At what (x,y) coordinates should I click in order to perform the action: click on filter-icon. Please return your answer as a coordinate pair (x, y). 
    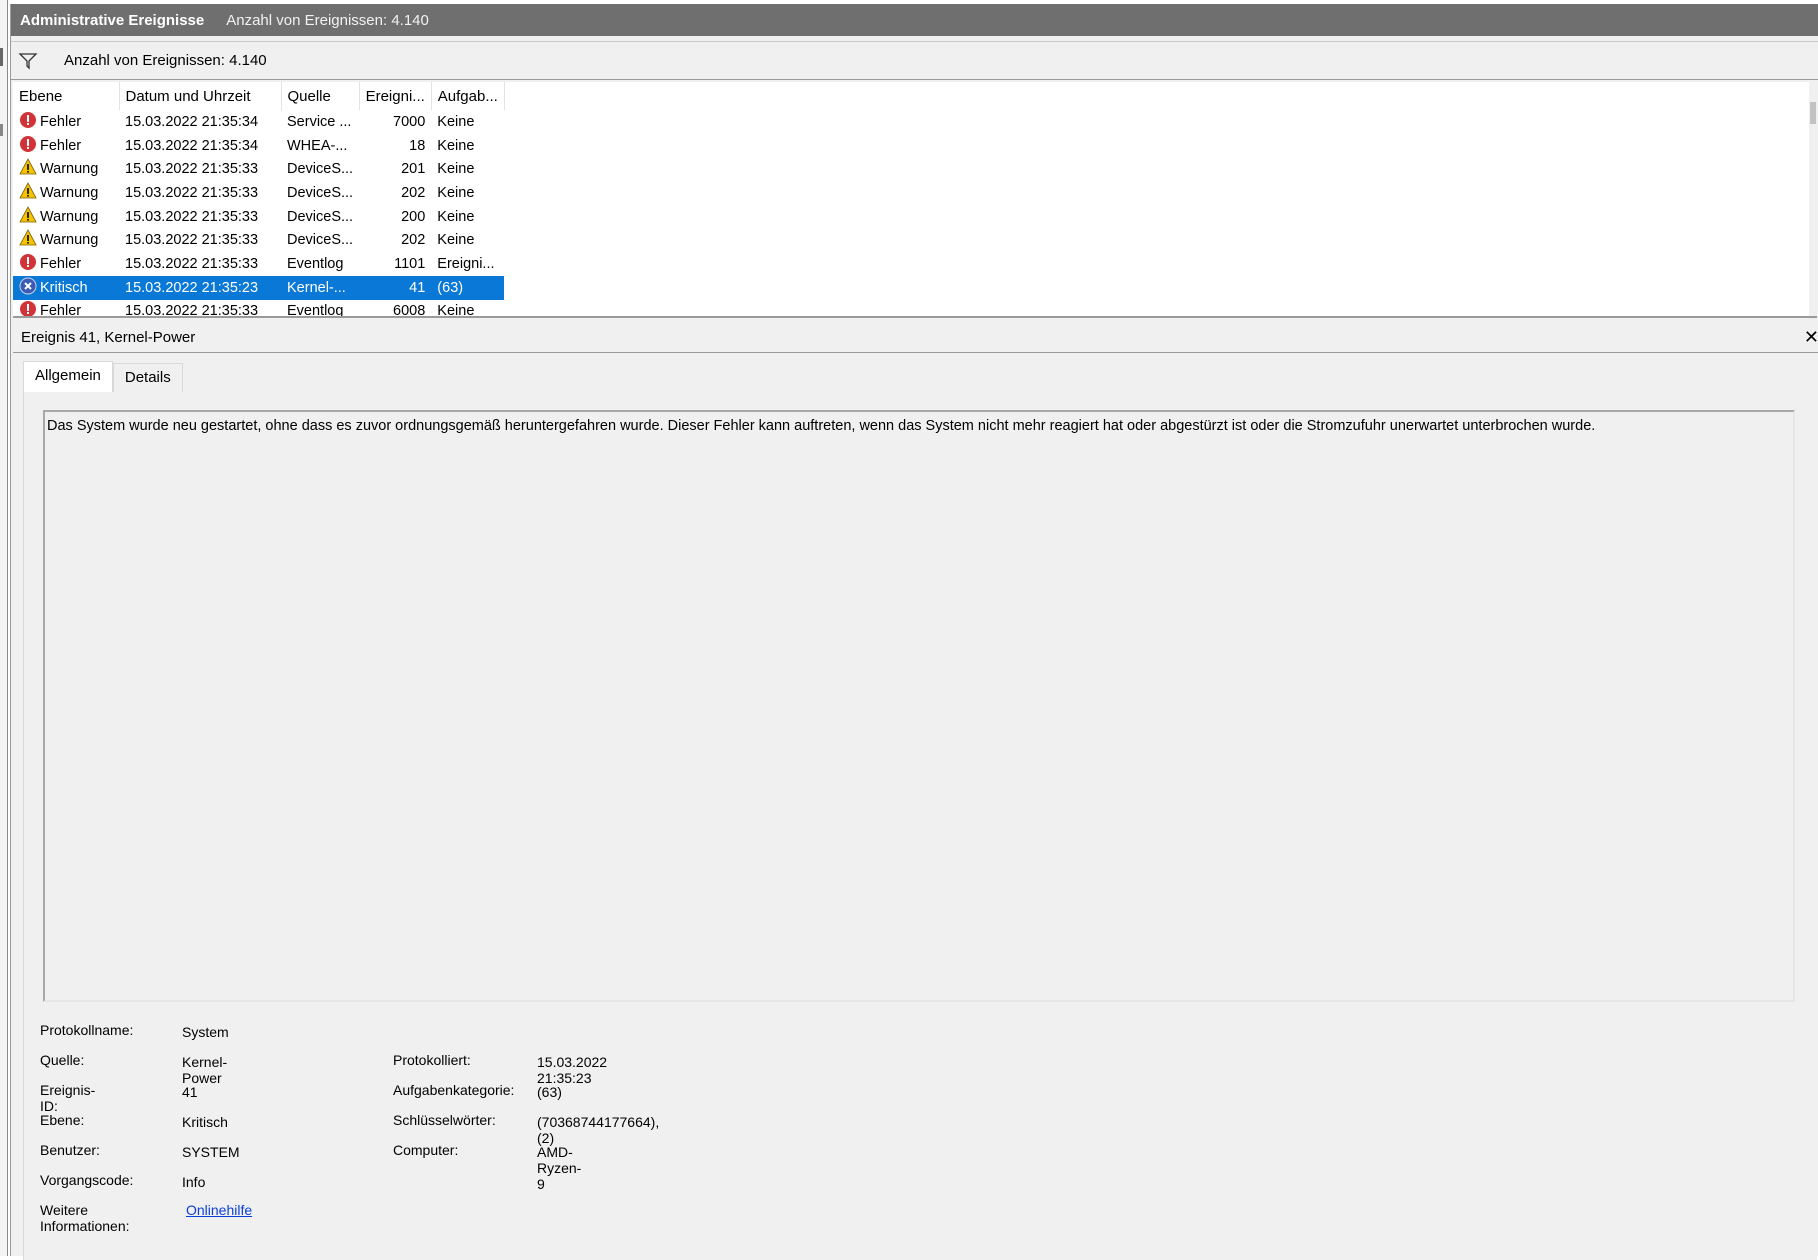
    Looking at the image, I should click on (28, 61).